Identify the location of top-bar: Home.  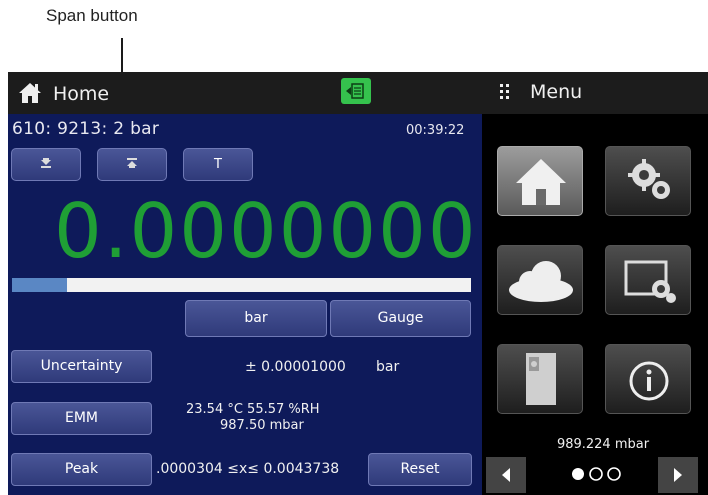
(245, 93).